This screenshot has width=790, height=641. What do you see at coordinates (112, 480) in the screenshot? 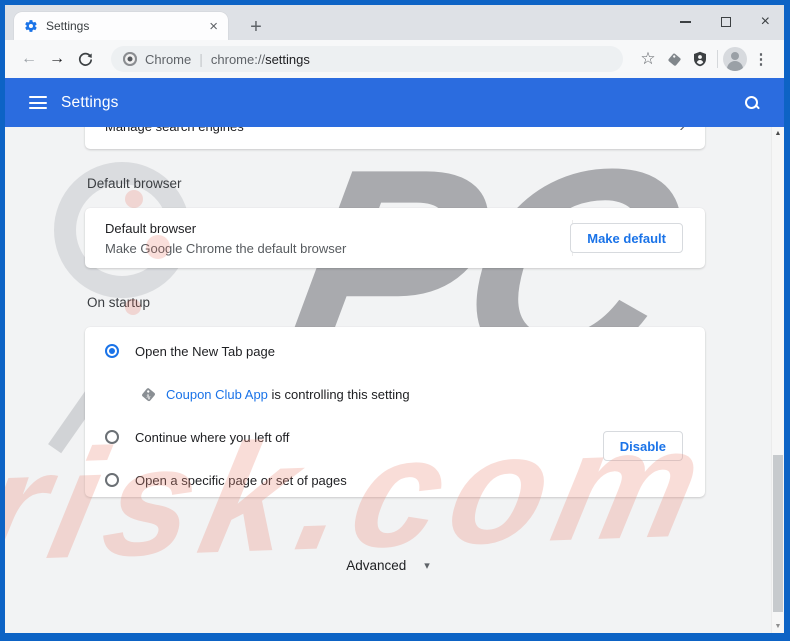
I see `radio-open-specific-pages` at bounding box center [112, 480].